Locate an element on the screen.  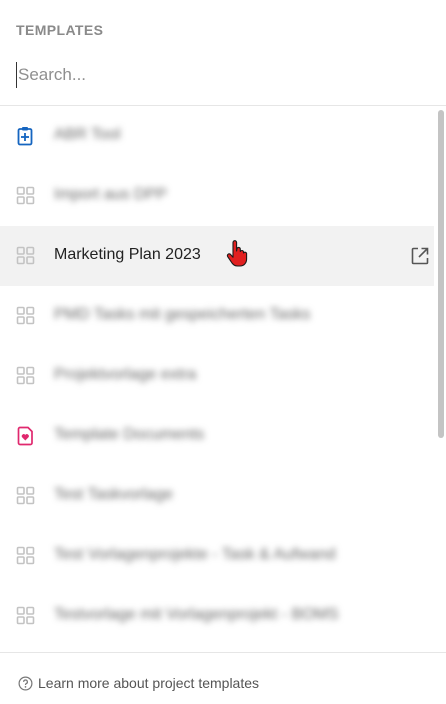
template-label: PMD Tasks mit gespeicherten Tasks is located at coordinates (182, 314).